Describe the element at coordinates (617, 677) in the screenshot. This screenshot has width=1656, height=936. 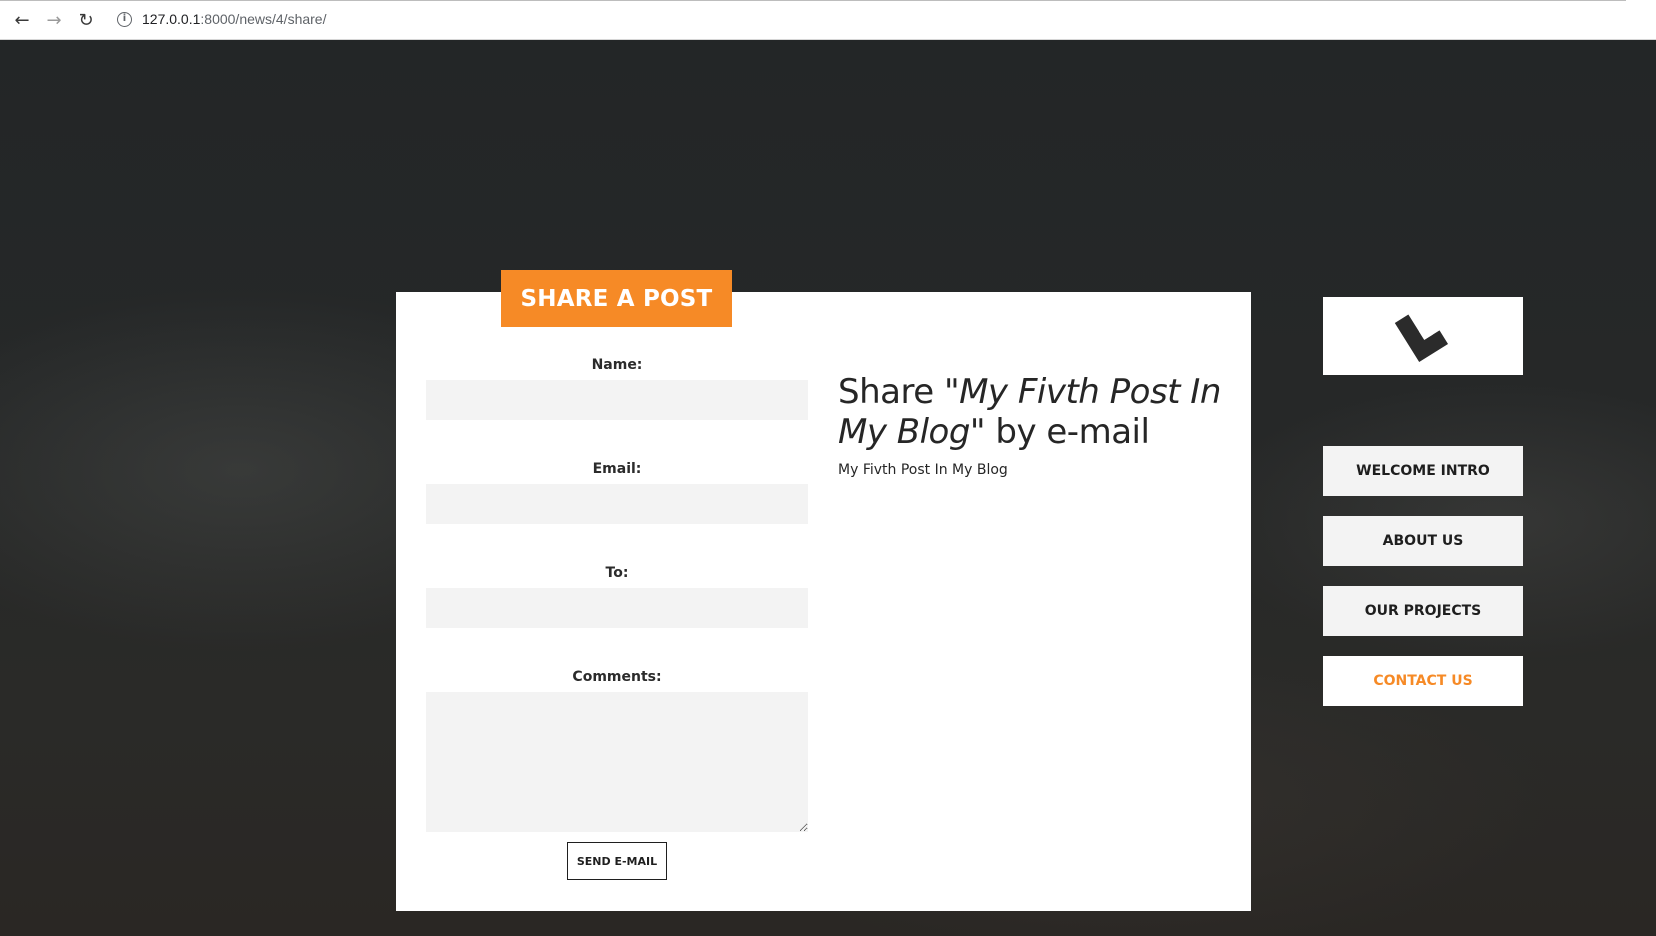
I see `comments-label: Comments:` at that location.